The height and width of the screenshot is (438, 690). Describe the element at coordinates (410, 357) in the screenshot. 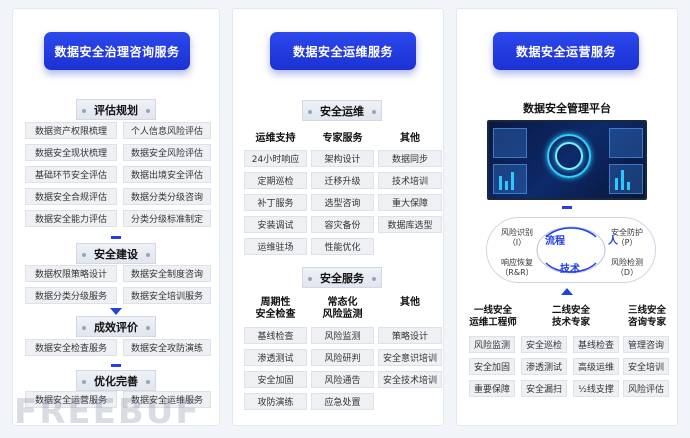

I see `service-item: 安全意识培训` at that location.